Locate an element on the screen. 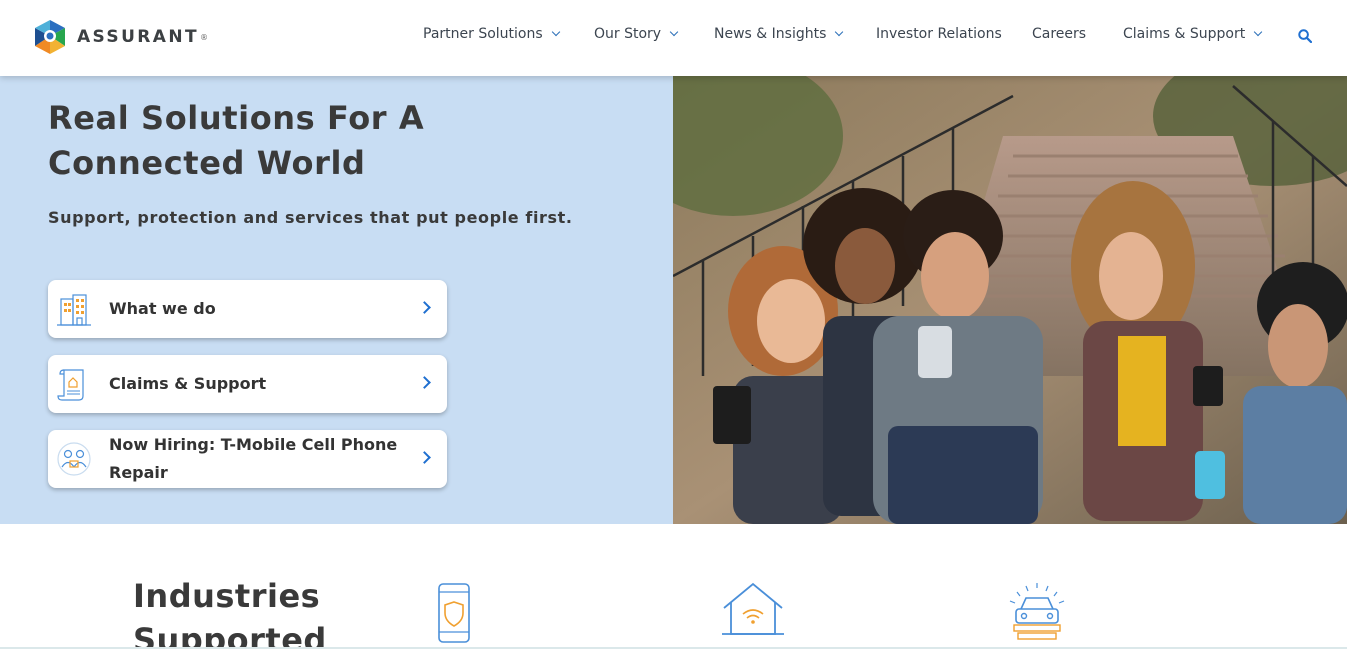 This screenshot has height=649, width=1347. nav-our-story: Our Story is located at coordinates (636, 34).